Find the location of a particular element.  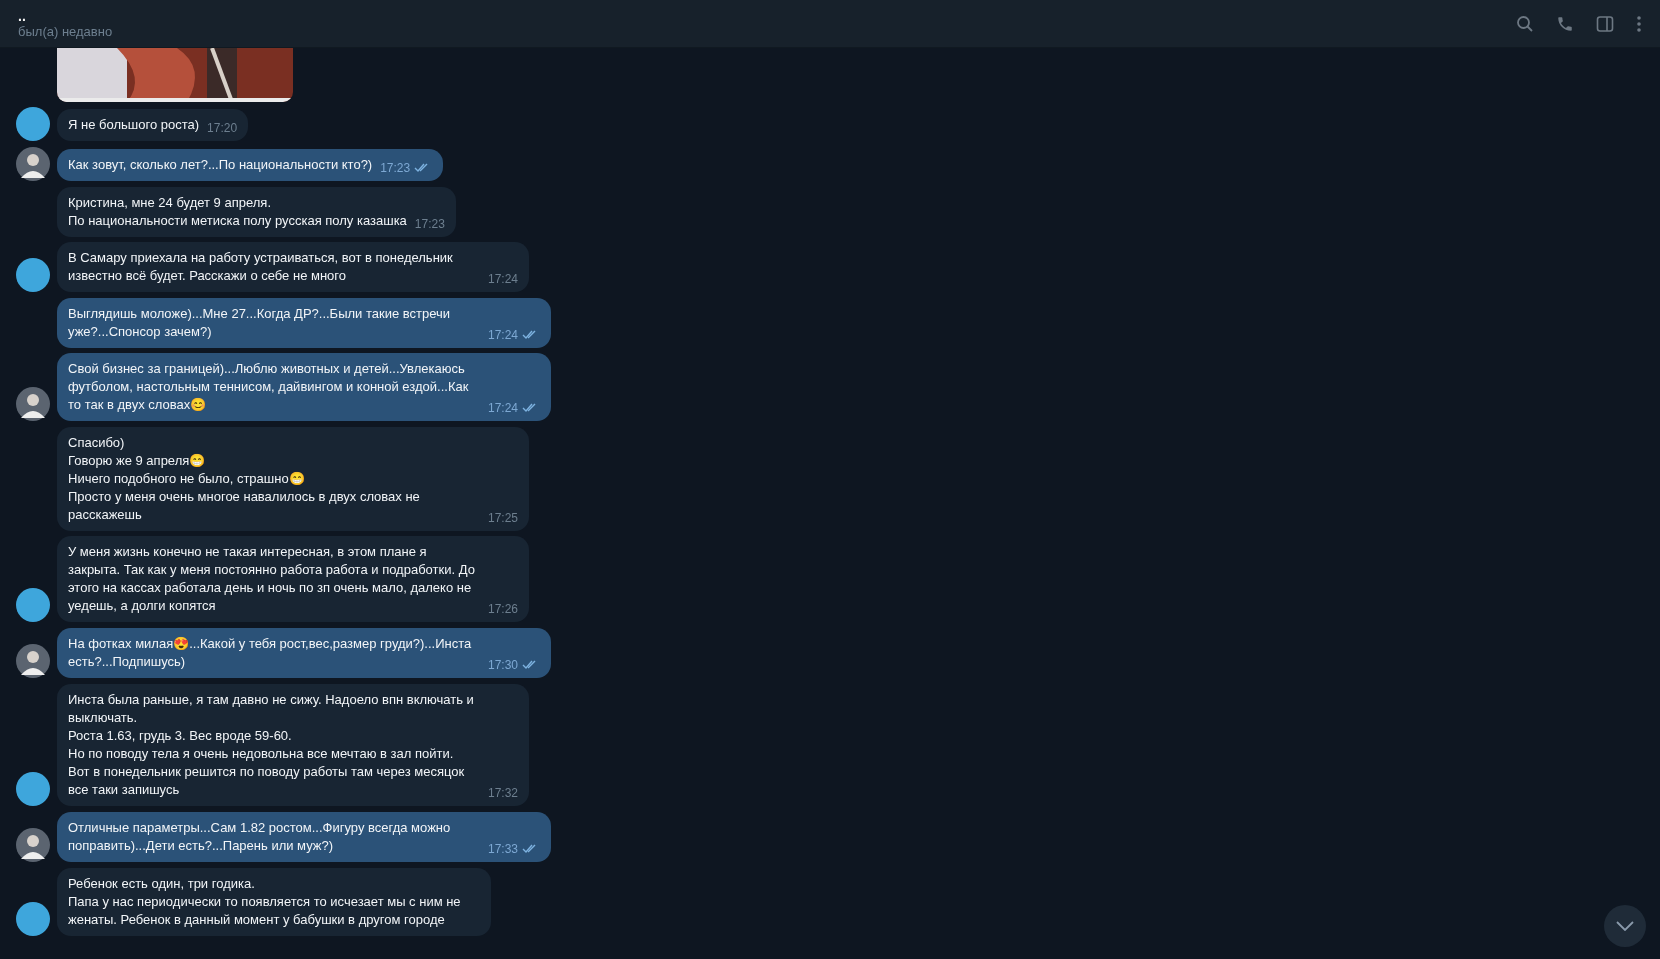

message-text: Ничего подобного не было, страшно😁 is located at coordinates (187, 479).